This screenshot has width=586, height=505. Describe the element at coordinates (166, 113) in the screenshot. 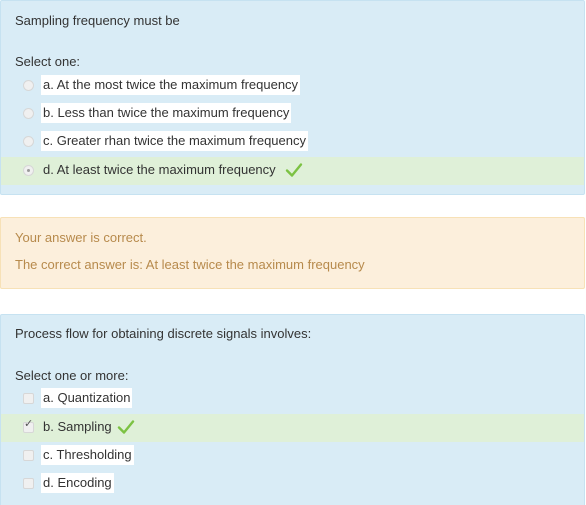

I see `option-label: b. Less than twice the maximum frequency` at that location.